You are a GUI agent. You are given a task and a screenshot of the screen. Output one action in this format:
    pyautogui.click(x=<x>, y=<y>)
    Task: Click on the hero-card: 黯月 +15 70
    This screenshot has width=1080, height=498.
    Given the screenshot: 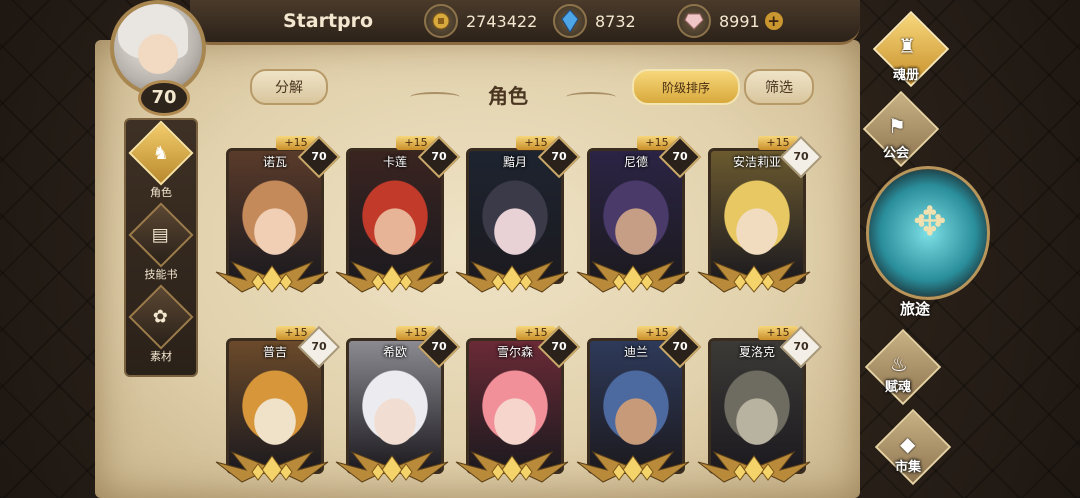 What is the action you would take?
    pyautogui.click(x=518, y=214)
    